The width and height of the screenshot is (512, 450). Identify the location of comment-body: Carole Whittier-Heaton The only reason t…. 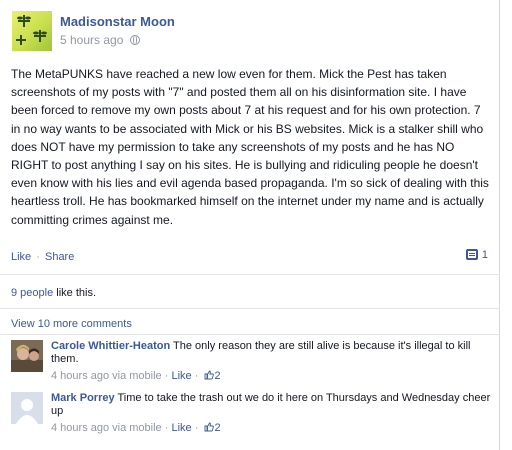
(271, 353).